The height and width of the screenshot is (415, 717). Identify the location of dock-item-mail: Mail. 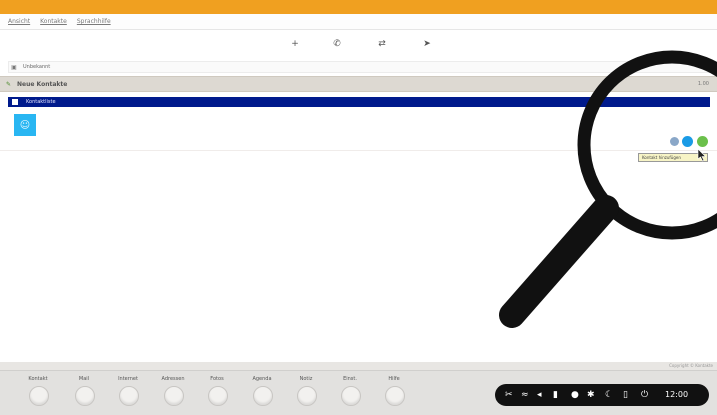
(84, 393).